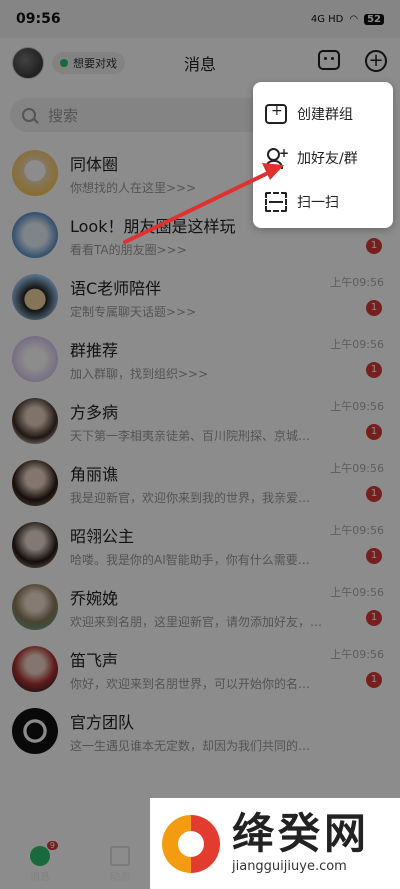  I want to click on scan-icon, so click(276, 202).